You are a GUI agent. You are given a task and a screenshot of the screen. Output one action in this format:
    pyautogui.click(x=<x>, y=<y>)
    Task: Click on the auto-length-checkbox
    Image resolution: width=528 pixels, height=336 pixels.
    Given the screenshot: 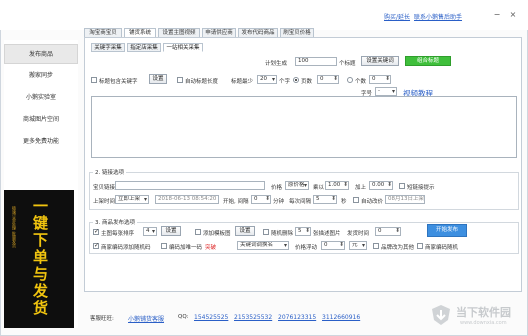 What is the action you would take?
    pyautogui.click(x=180, y=80)
    